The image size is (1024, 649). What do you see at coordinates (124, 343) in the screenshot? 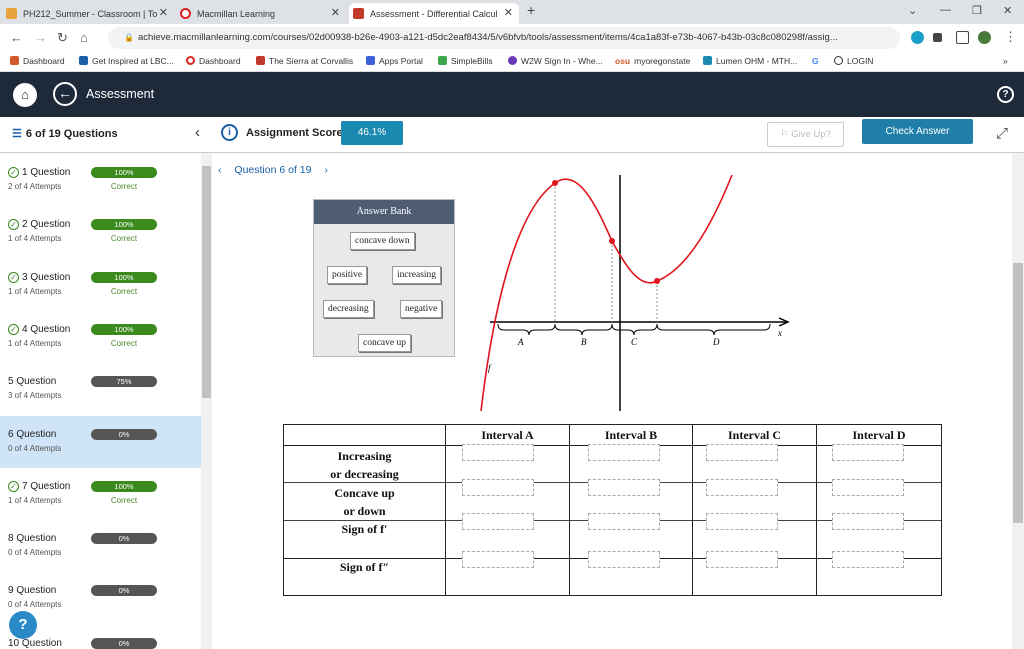
I see `question-status: Correct` at bounding box center [124, 343].